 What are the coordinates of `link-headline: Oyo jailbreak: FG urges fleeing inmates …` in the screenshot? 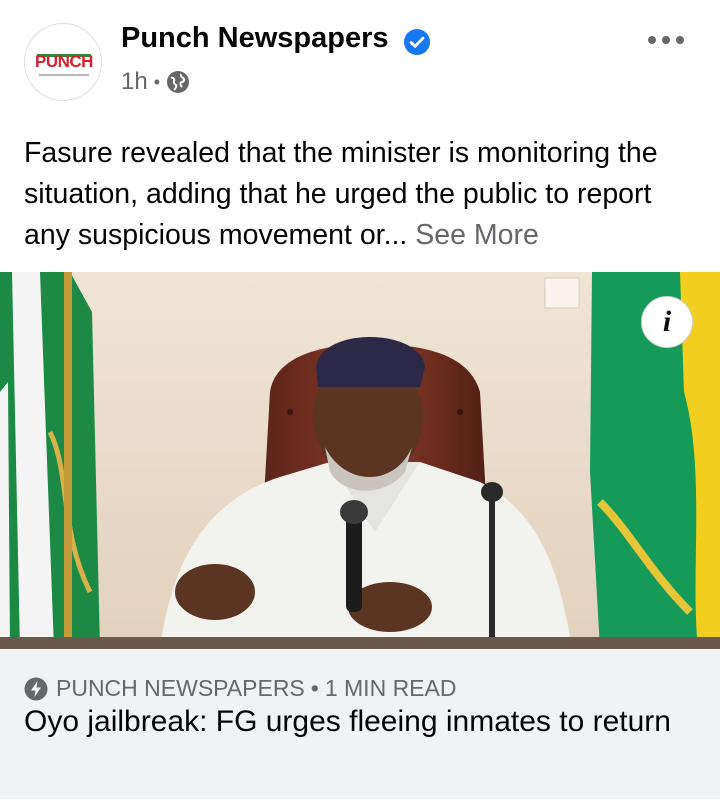 It's located at (354, 721).